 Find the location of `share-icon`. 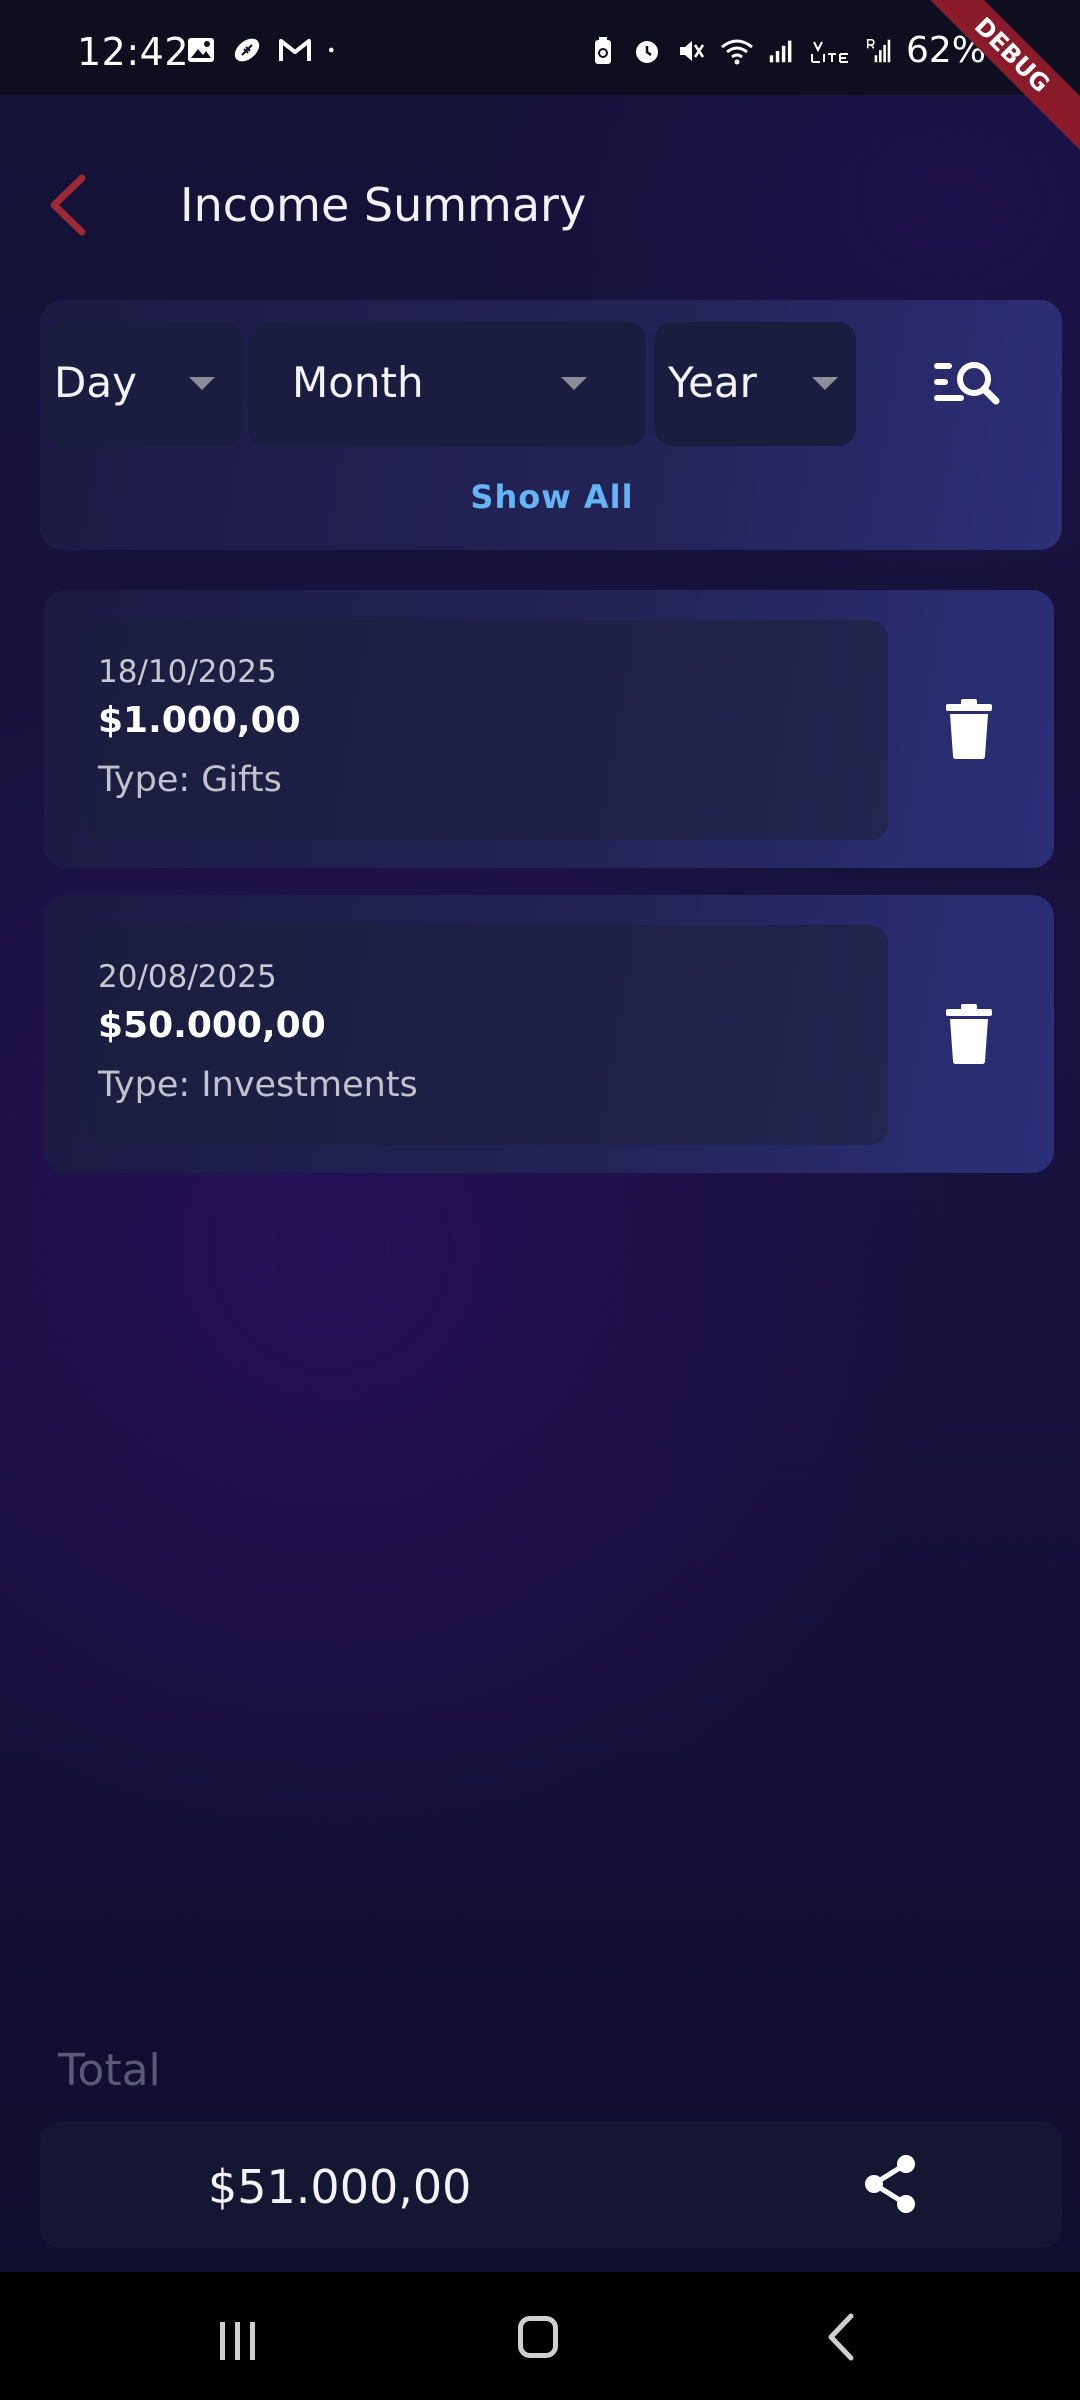

share-icon is located at coordinates (890, 2184).